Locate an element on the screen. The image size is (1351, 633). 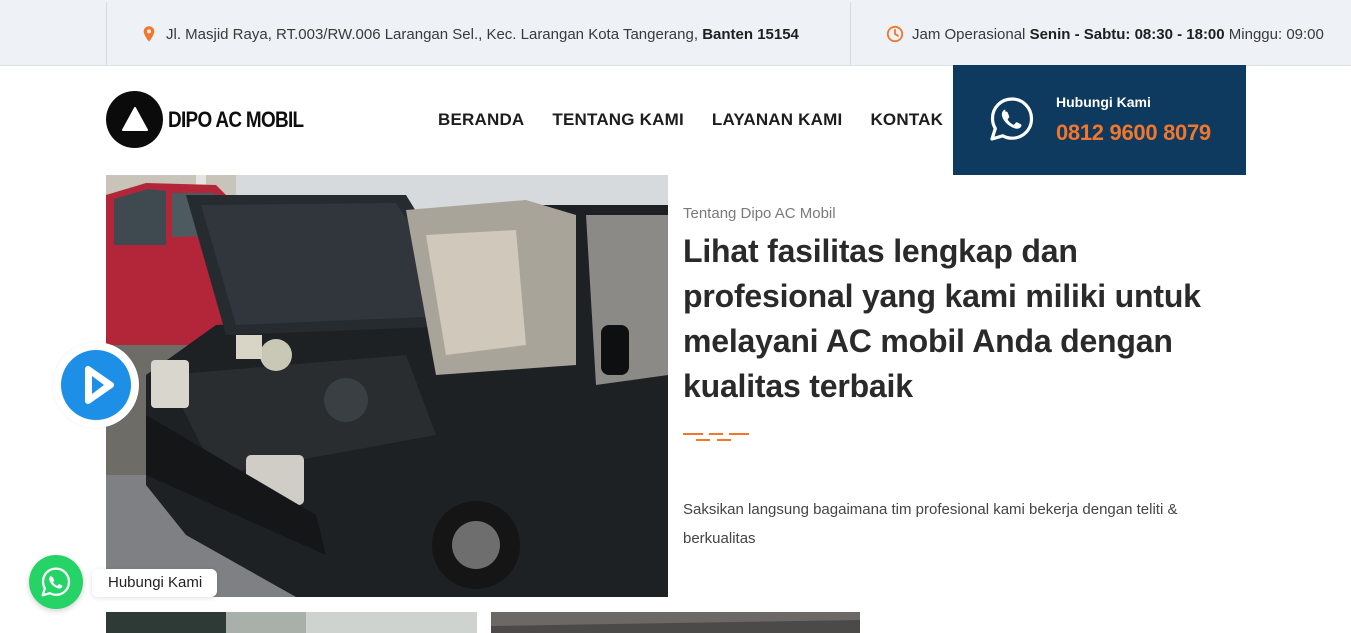
address-region: Banten 15154 is located at coordinates (750, 34).